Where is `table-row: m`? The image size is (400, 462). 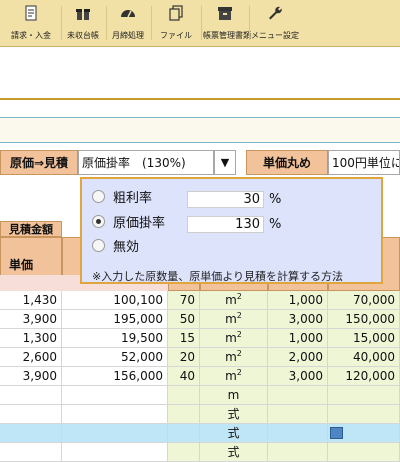 table-row: m is located at coordinates (200, 395).